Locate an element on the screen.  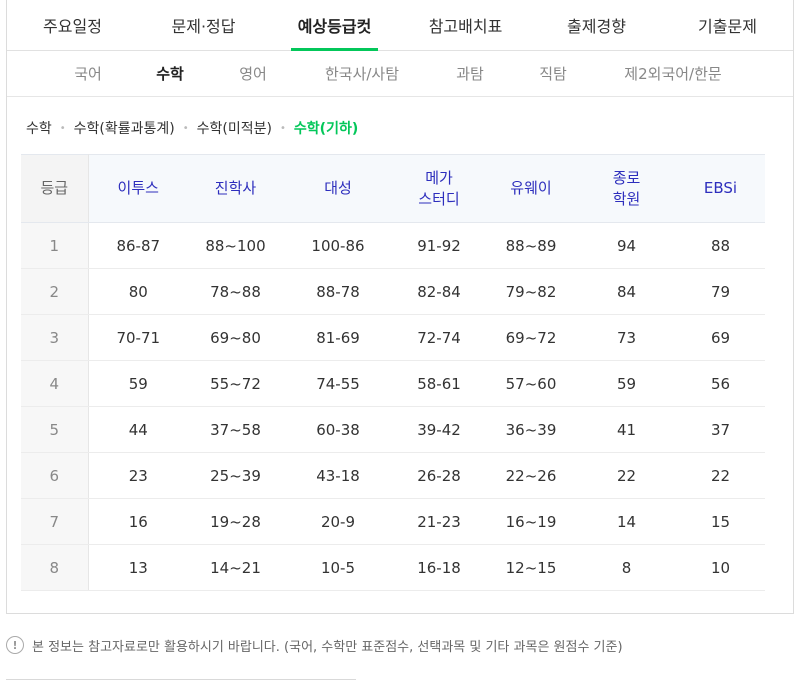
subtab-vocational: 직탐 is located at coordinates (553, 74).